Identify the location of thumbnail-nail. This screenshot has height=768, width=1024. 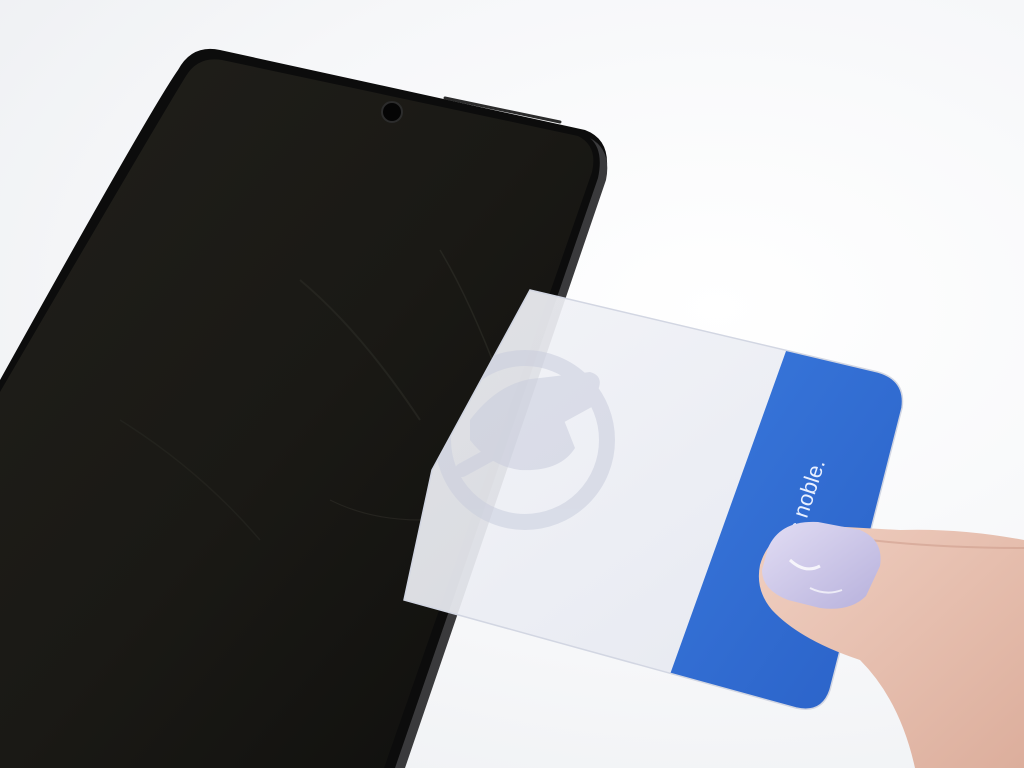
(821, 565).